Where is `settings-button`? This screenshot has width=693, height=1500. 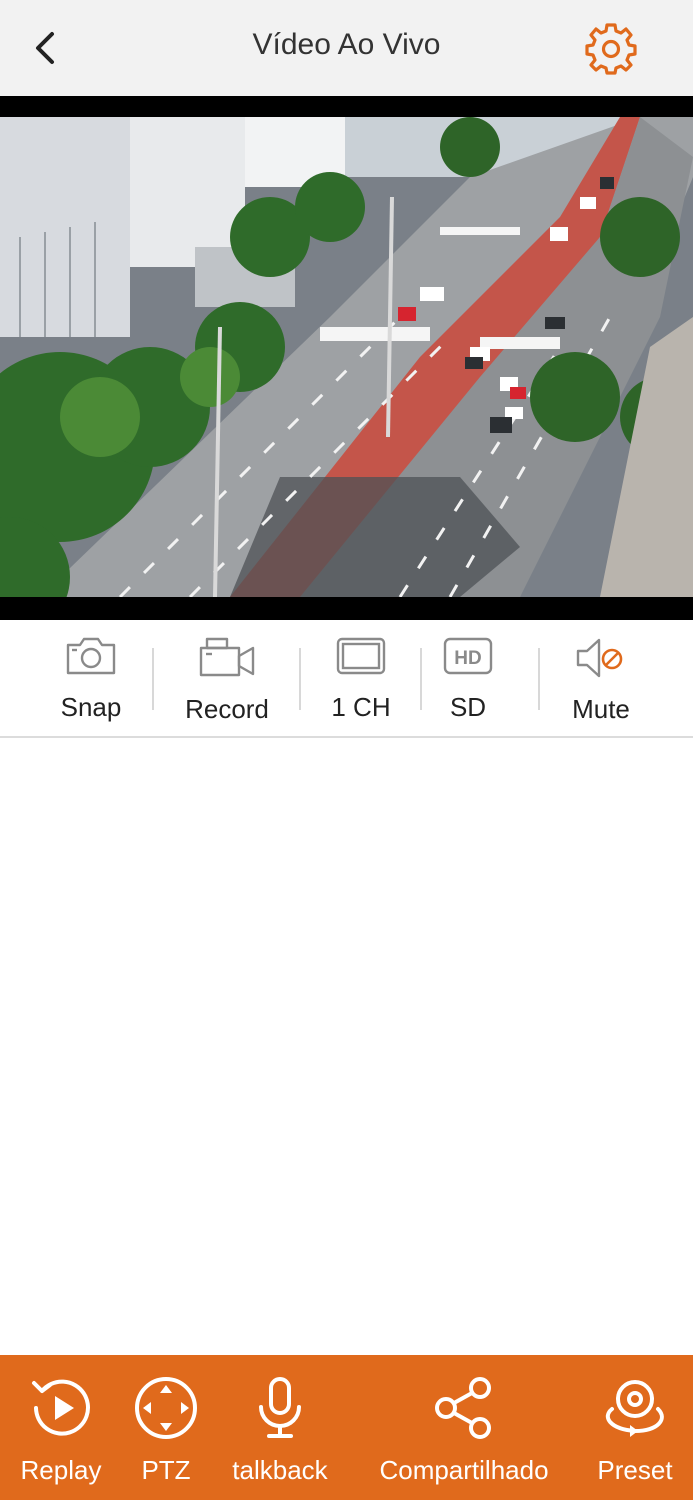
settings-button is located at coordinates (611, 49).